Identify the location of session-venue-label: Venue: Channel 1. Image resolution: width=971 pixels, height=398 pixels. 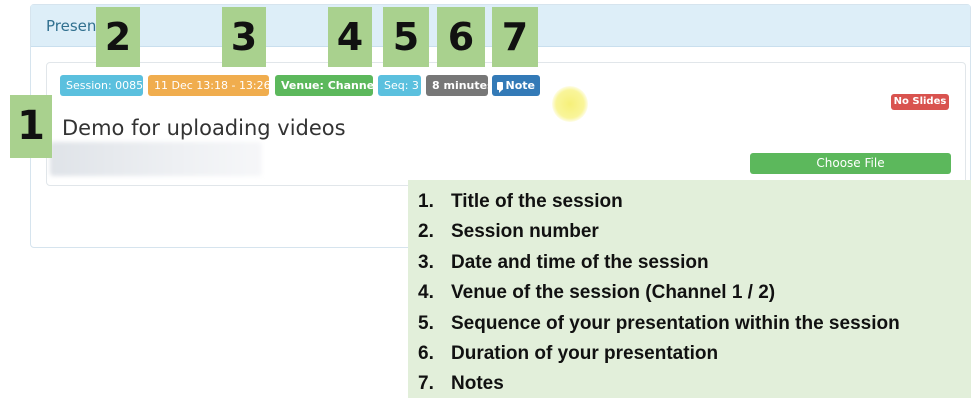
(332, 85).